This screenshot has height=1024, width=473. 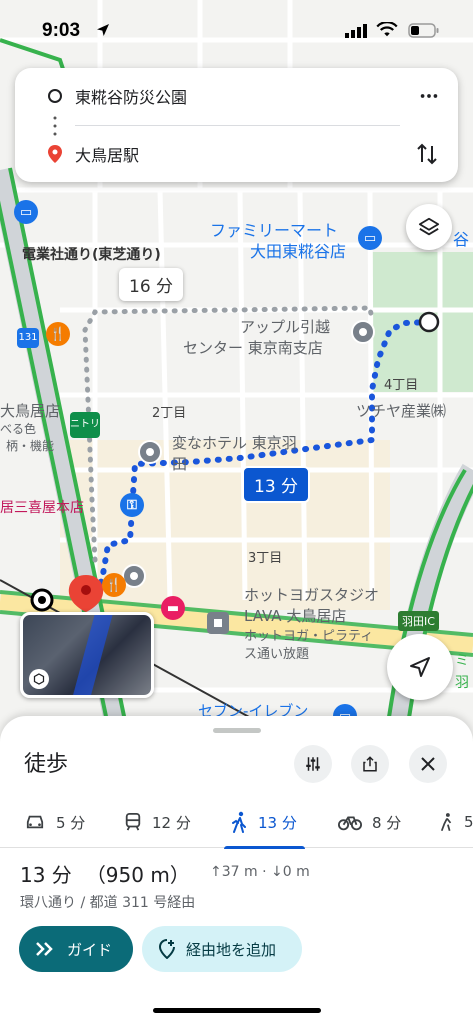 I want to click on close-button, so click(x=428, y=764).